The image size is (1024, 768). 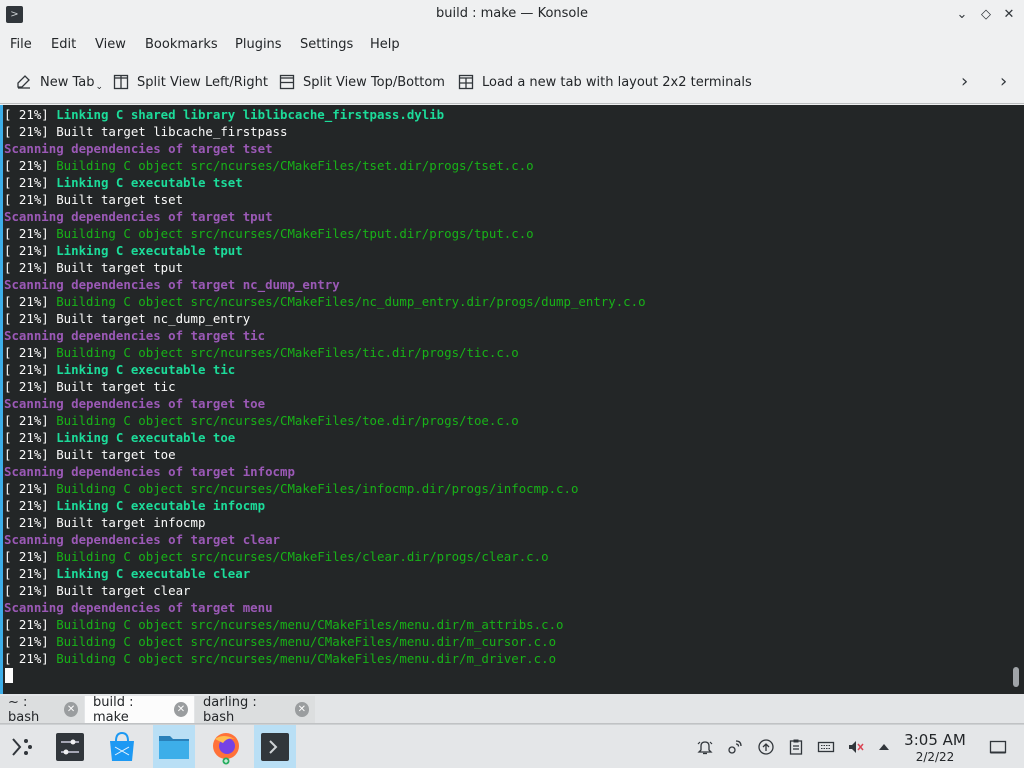 I want to click on updates-icon, so click(x=766, y=747).